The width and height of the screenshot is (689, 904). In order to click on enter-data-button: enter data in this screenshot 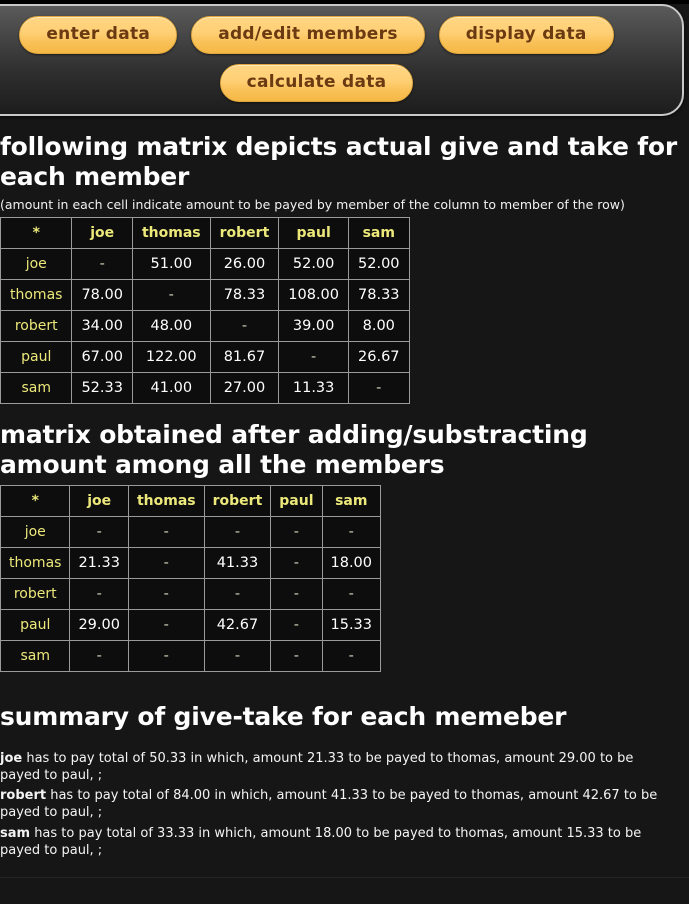, I will do `click(98, 35)`.